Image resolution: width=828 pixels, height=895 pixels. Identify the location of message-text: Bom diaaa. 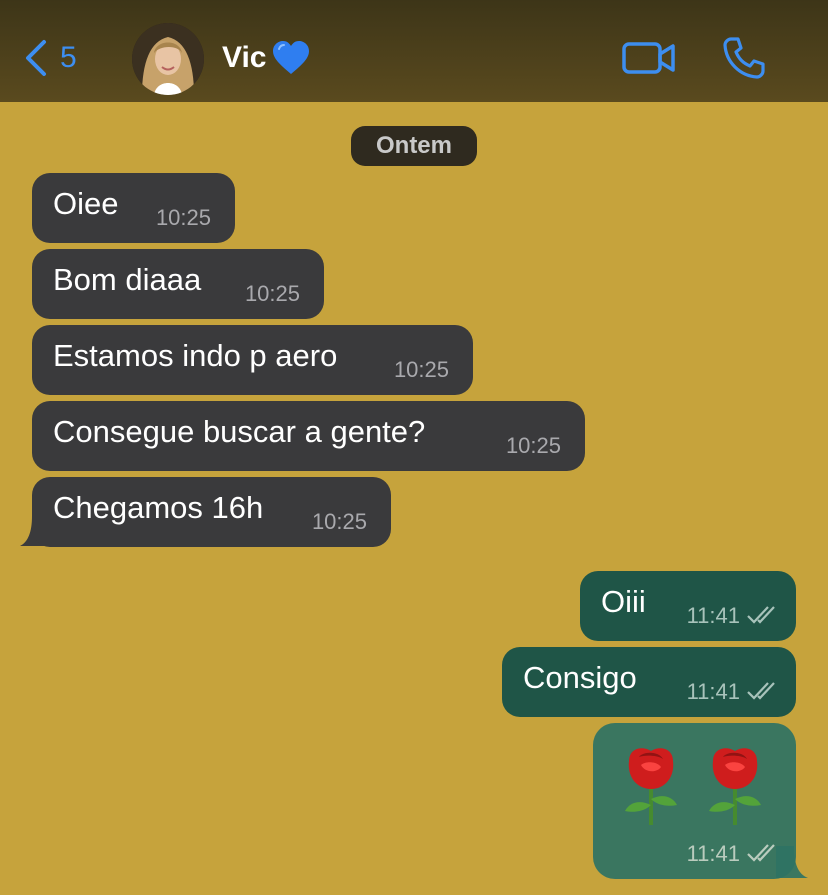
(127, 279).